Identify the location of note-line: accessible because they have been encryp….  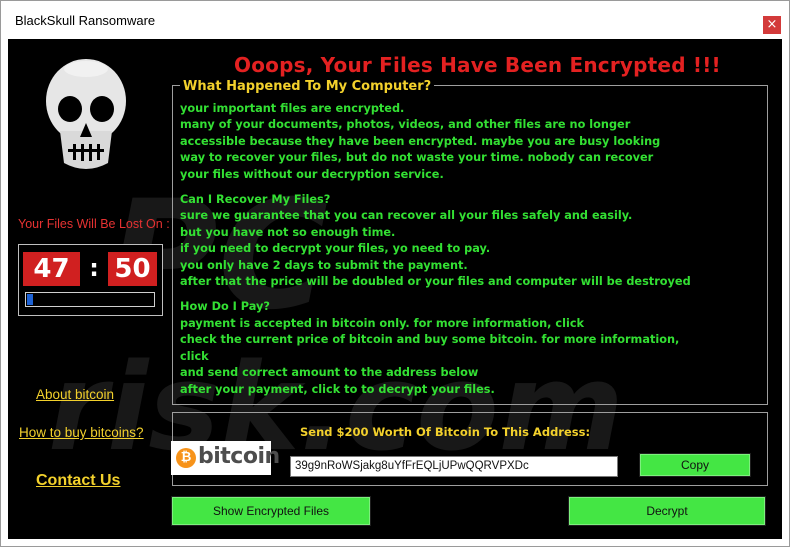
(420, 141).